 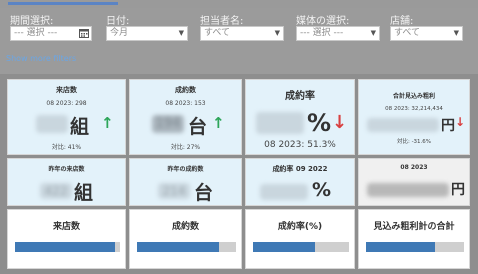 What do you see at coordinates (300, 96) in the screenshot?
I see `kpi-title: 成約率` at bounding box center [300, 96].